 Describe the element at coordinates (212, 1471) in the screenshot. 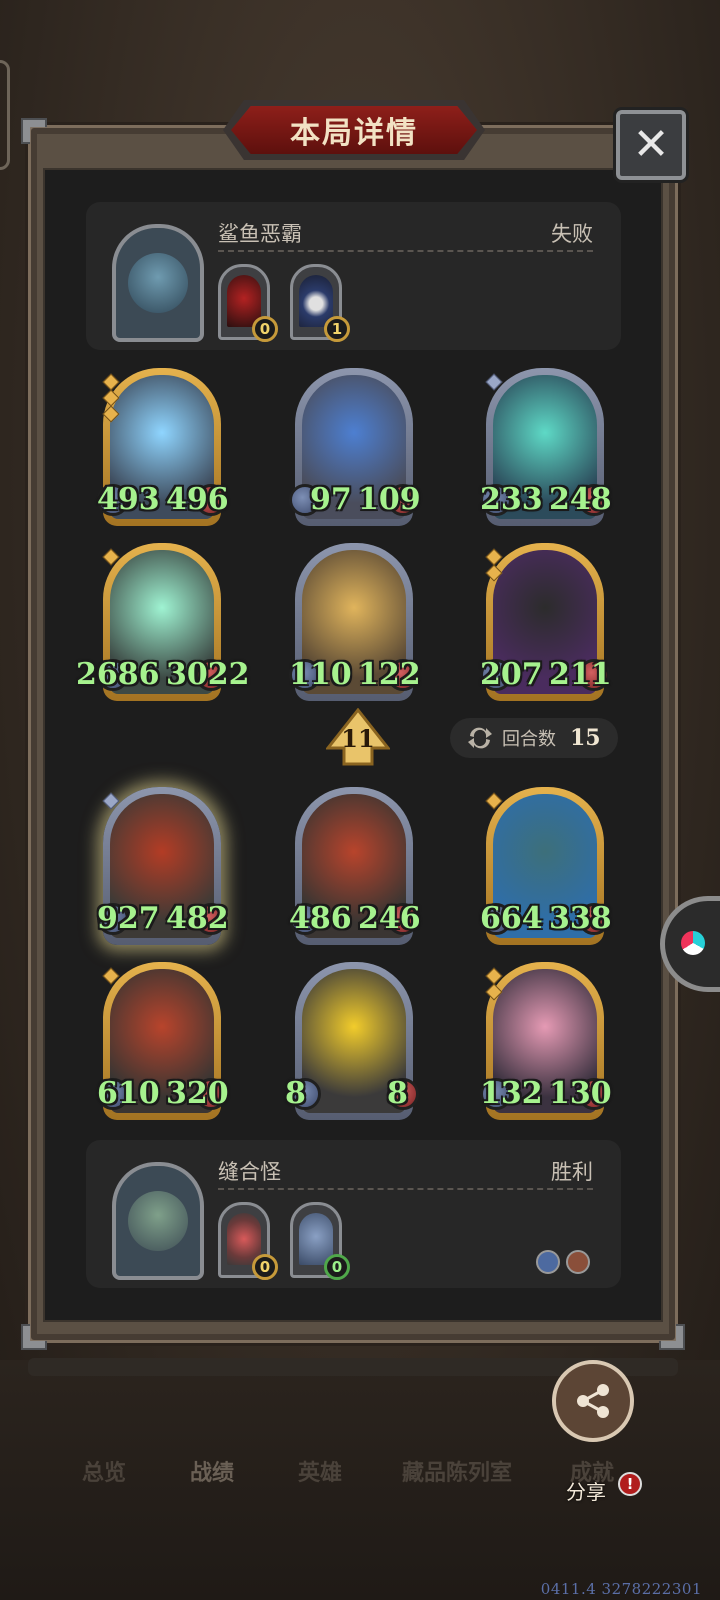

I see `nav-records: 战绩` at that location.